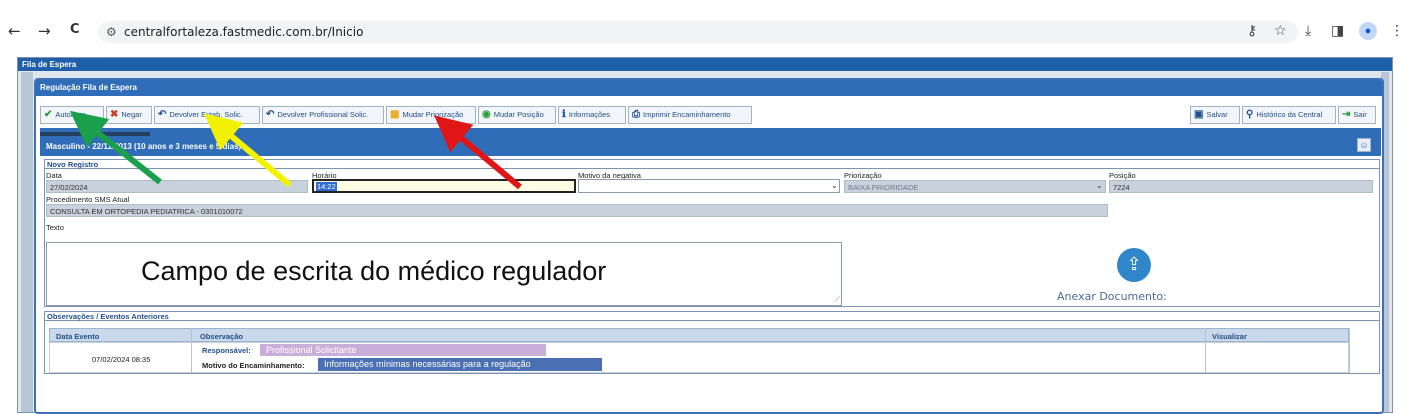 Image resolution: width=1410 pixels, height=414 pixels. I want to click on exit-icon: ⇥, so click(1346, 114).